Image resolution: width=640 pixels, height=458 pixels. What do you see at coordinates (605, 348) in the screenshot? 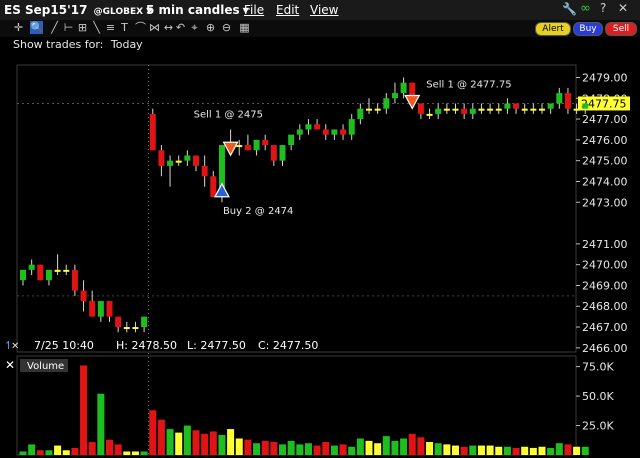
I see `y-tick-label: 2466.00` at bounding box center [605, 348].